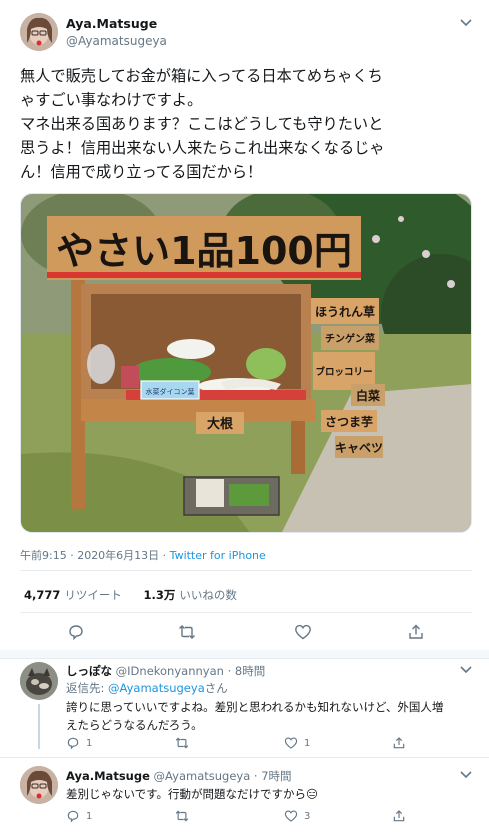 The image size is (489, 835). What do you see at coordinates (255, 707) in the screenshot?
I see `reply-text-line: 誇りに思っていいですよね。差別と思われるかも知れないけど、外国人増` at bounding box center [255, 707].